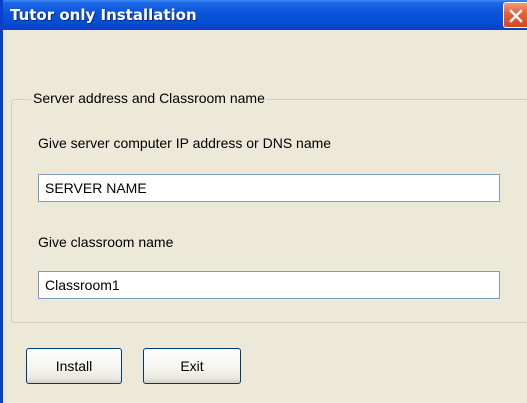 This screenshot has width=527, height=403. I want to click on close-button, so click(515, 15).